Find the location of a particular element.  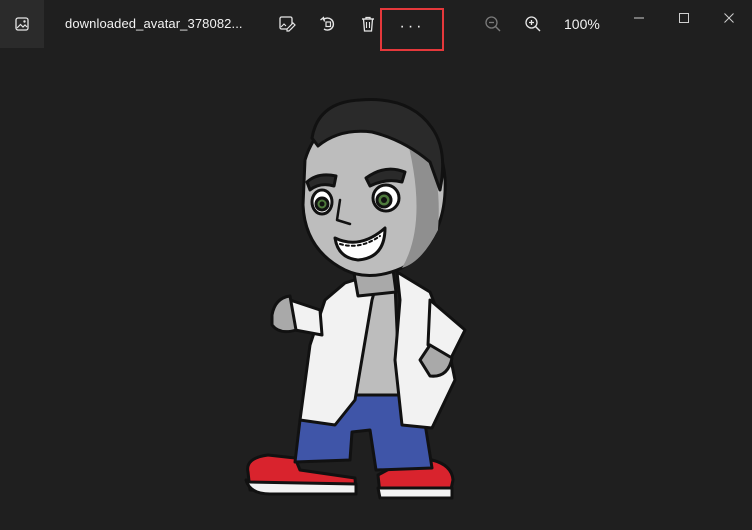

delete-button is located at coordinates (368, 24).